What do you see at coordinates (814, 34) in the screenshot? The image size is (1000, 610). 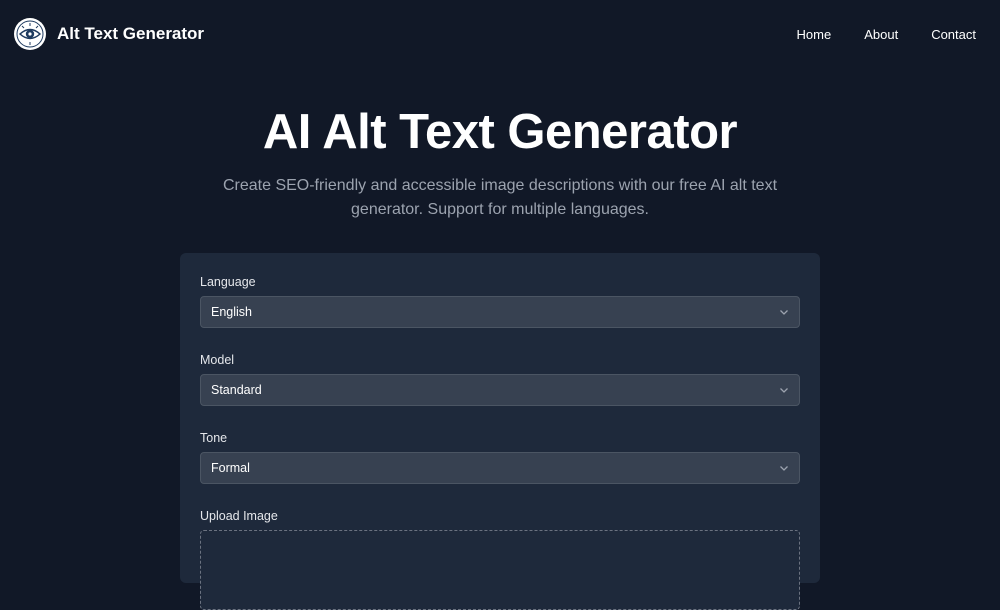 I see `nav-link-home: Home` at bounding box center [814, 34].